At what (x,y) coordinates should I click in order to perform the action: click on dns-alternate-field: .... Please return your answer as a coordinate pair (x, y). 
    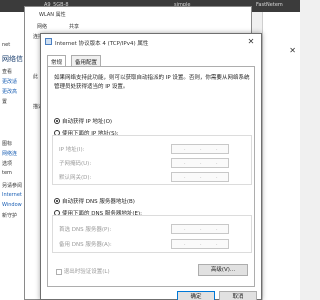
    Looking at the image, I should click on (200, 244).